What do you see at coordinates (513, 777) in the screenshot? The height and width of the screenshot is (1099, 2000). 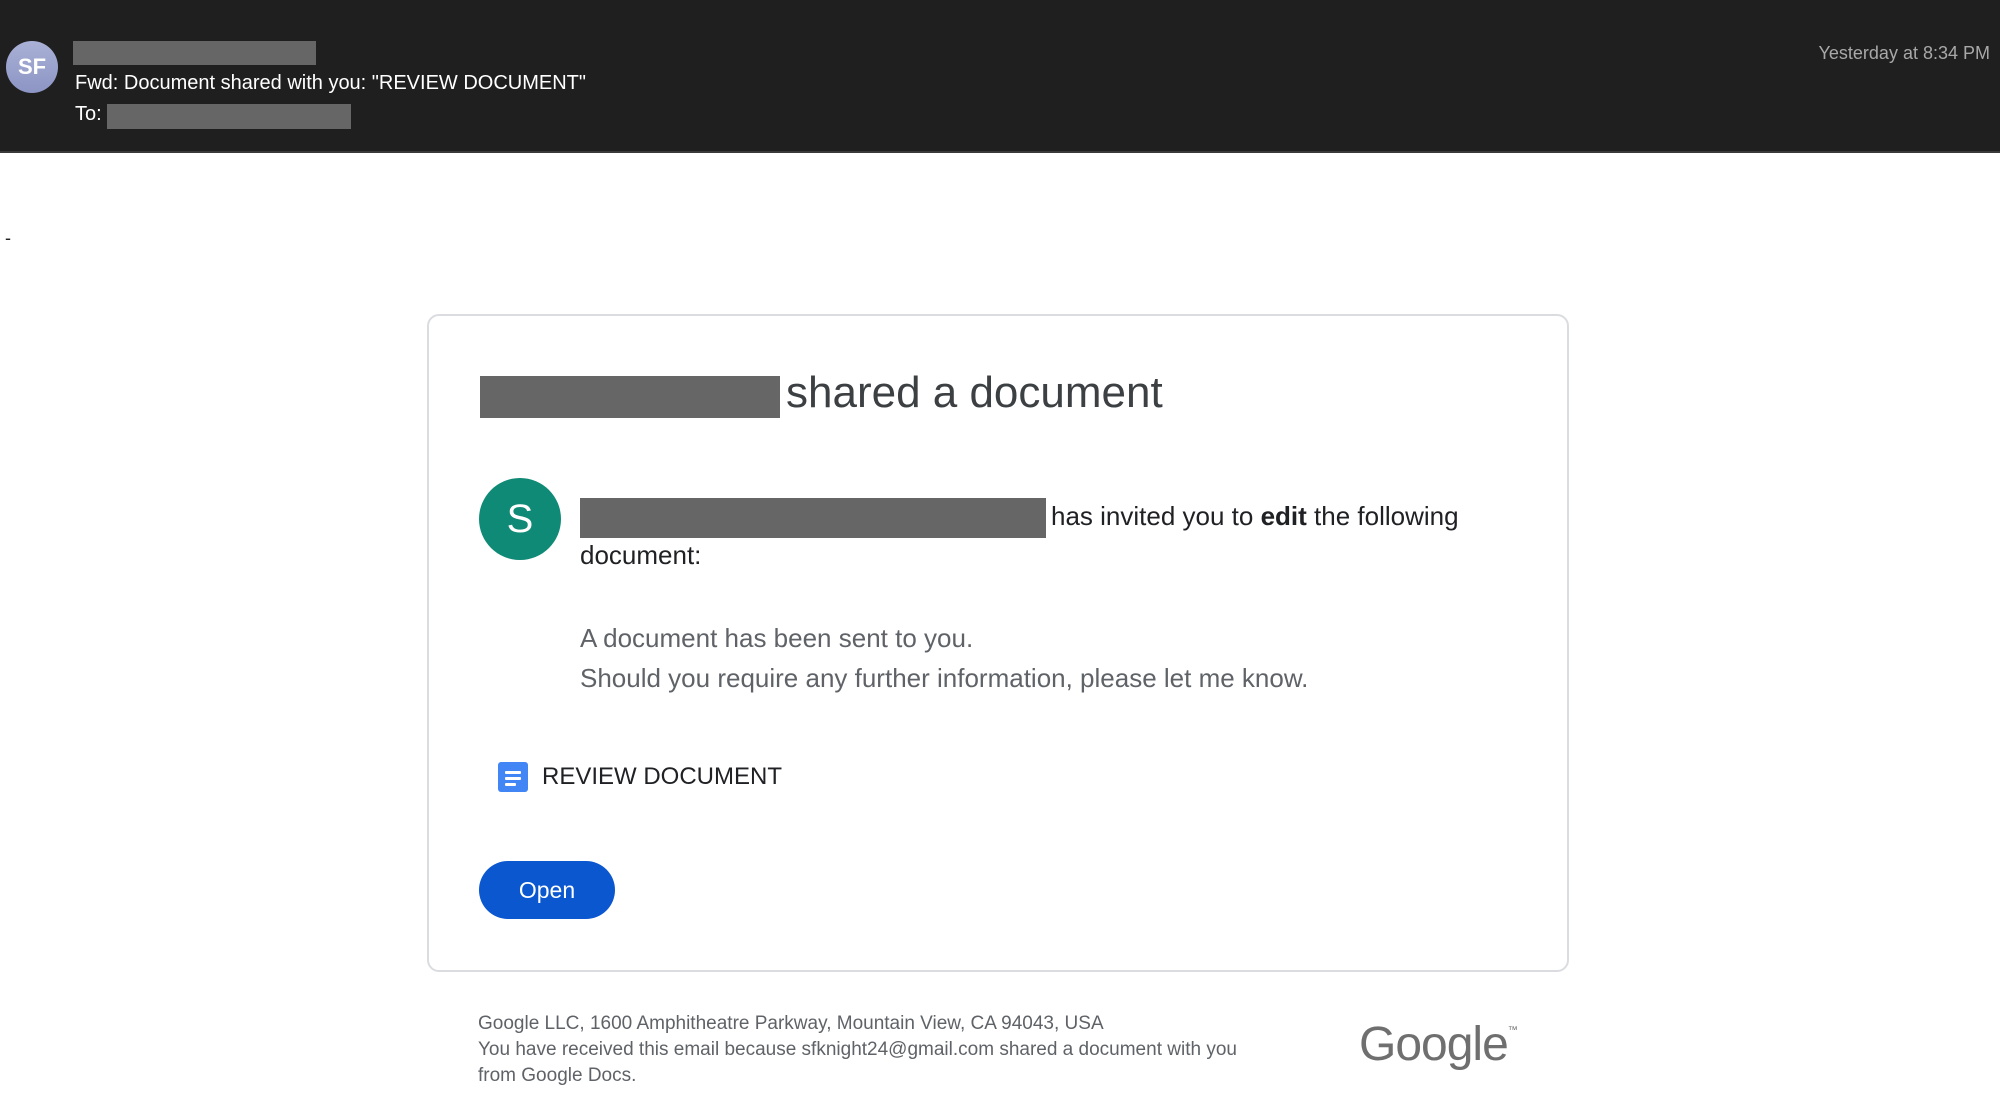 I see `google-docs-icon` at bounding box center [513, 777].